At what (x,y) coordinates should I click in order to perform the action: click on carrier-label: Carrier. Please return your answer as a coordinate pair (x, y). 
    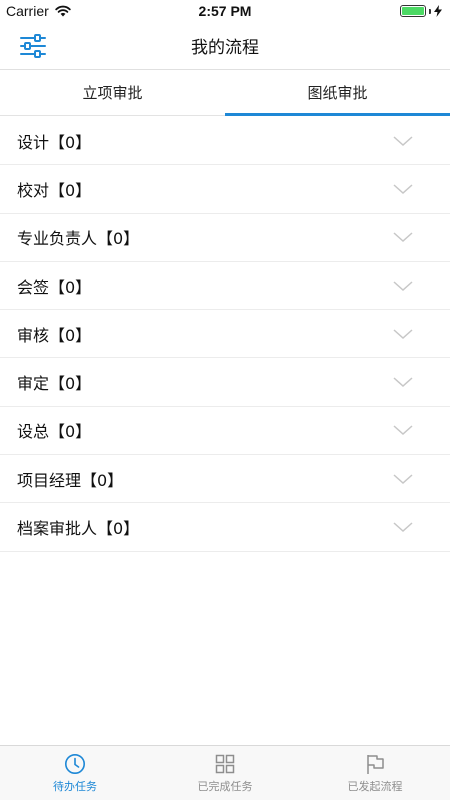
    Looking at the image, I should click on (27, 11).